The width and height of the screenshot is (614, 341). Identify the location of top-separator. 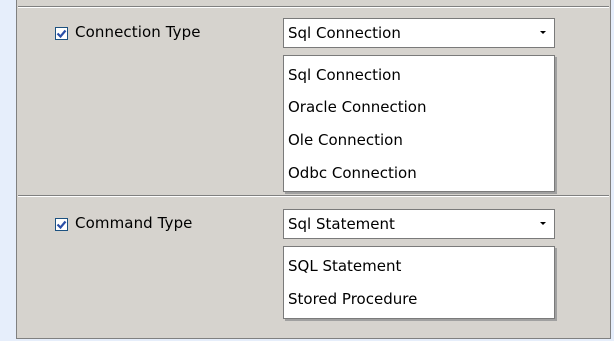
(313, 7).